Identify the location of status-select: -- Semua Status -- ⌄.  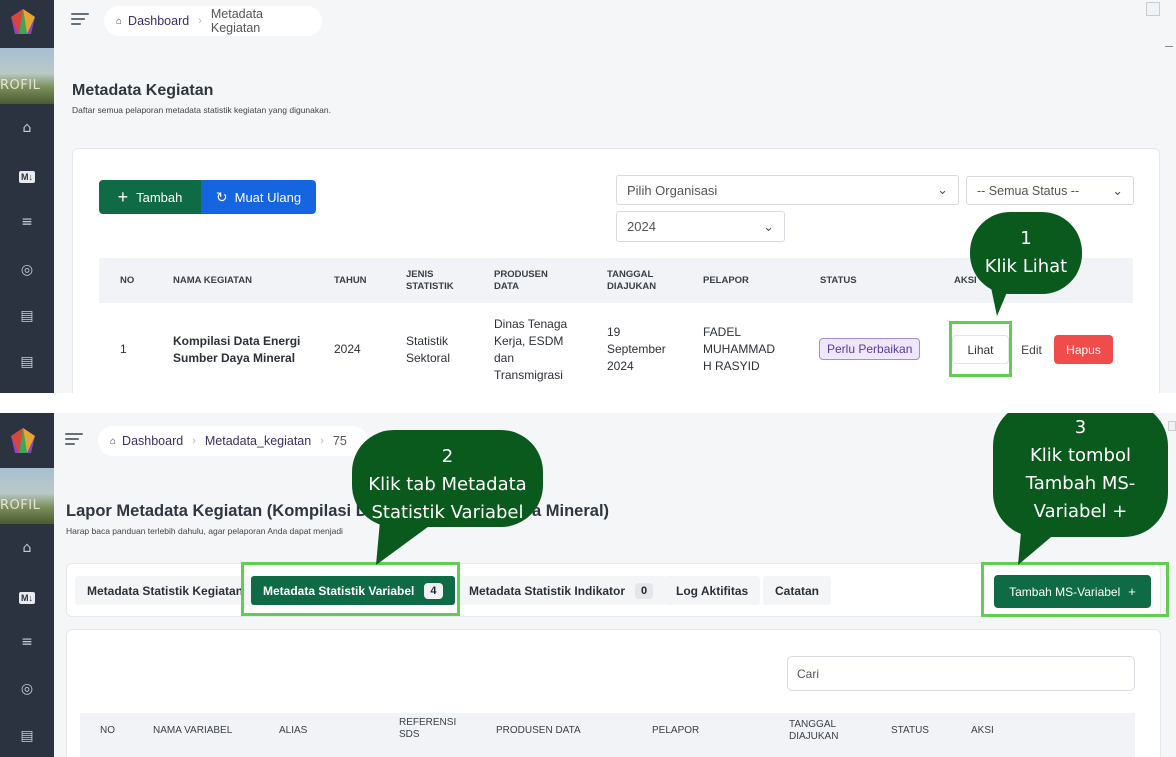
(1050, 190).